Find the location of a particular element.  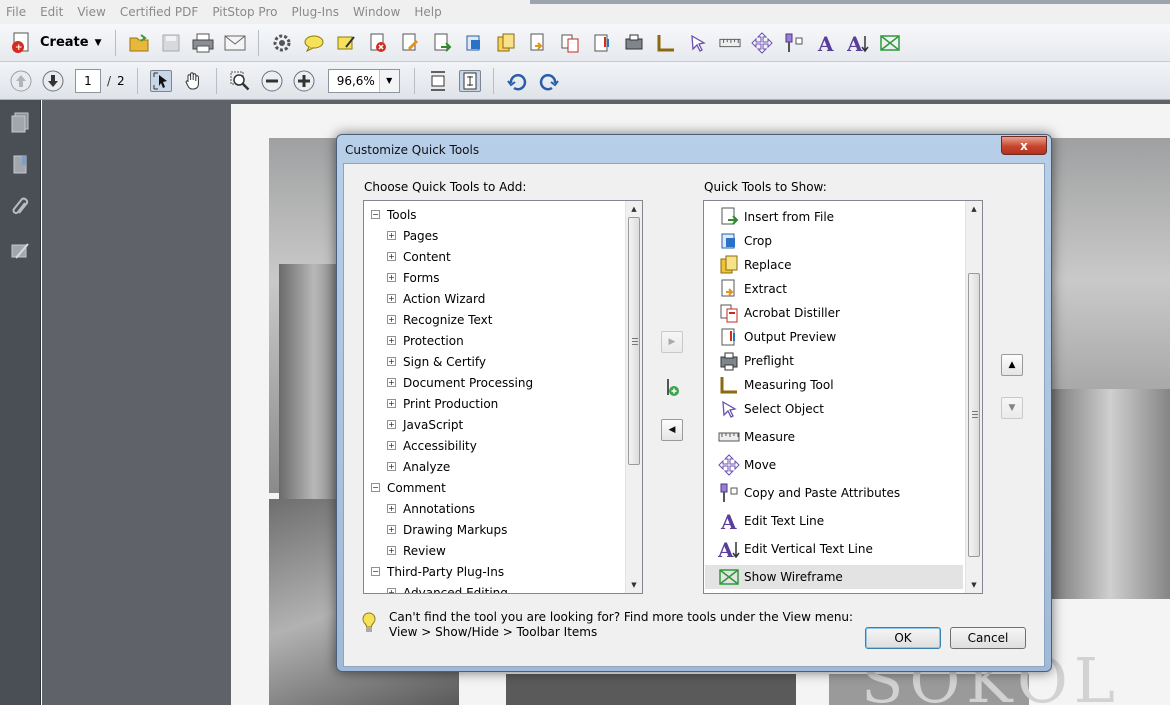

zoom-level-select: 96,6% ▼ is located at coordinates (363, 80).